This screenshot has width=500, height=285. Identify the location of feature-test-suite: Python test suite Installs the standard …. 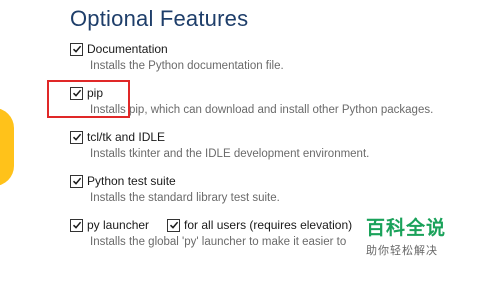
(280, 188).